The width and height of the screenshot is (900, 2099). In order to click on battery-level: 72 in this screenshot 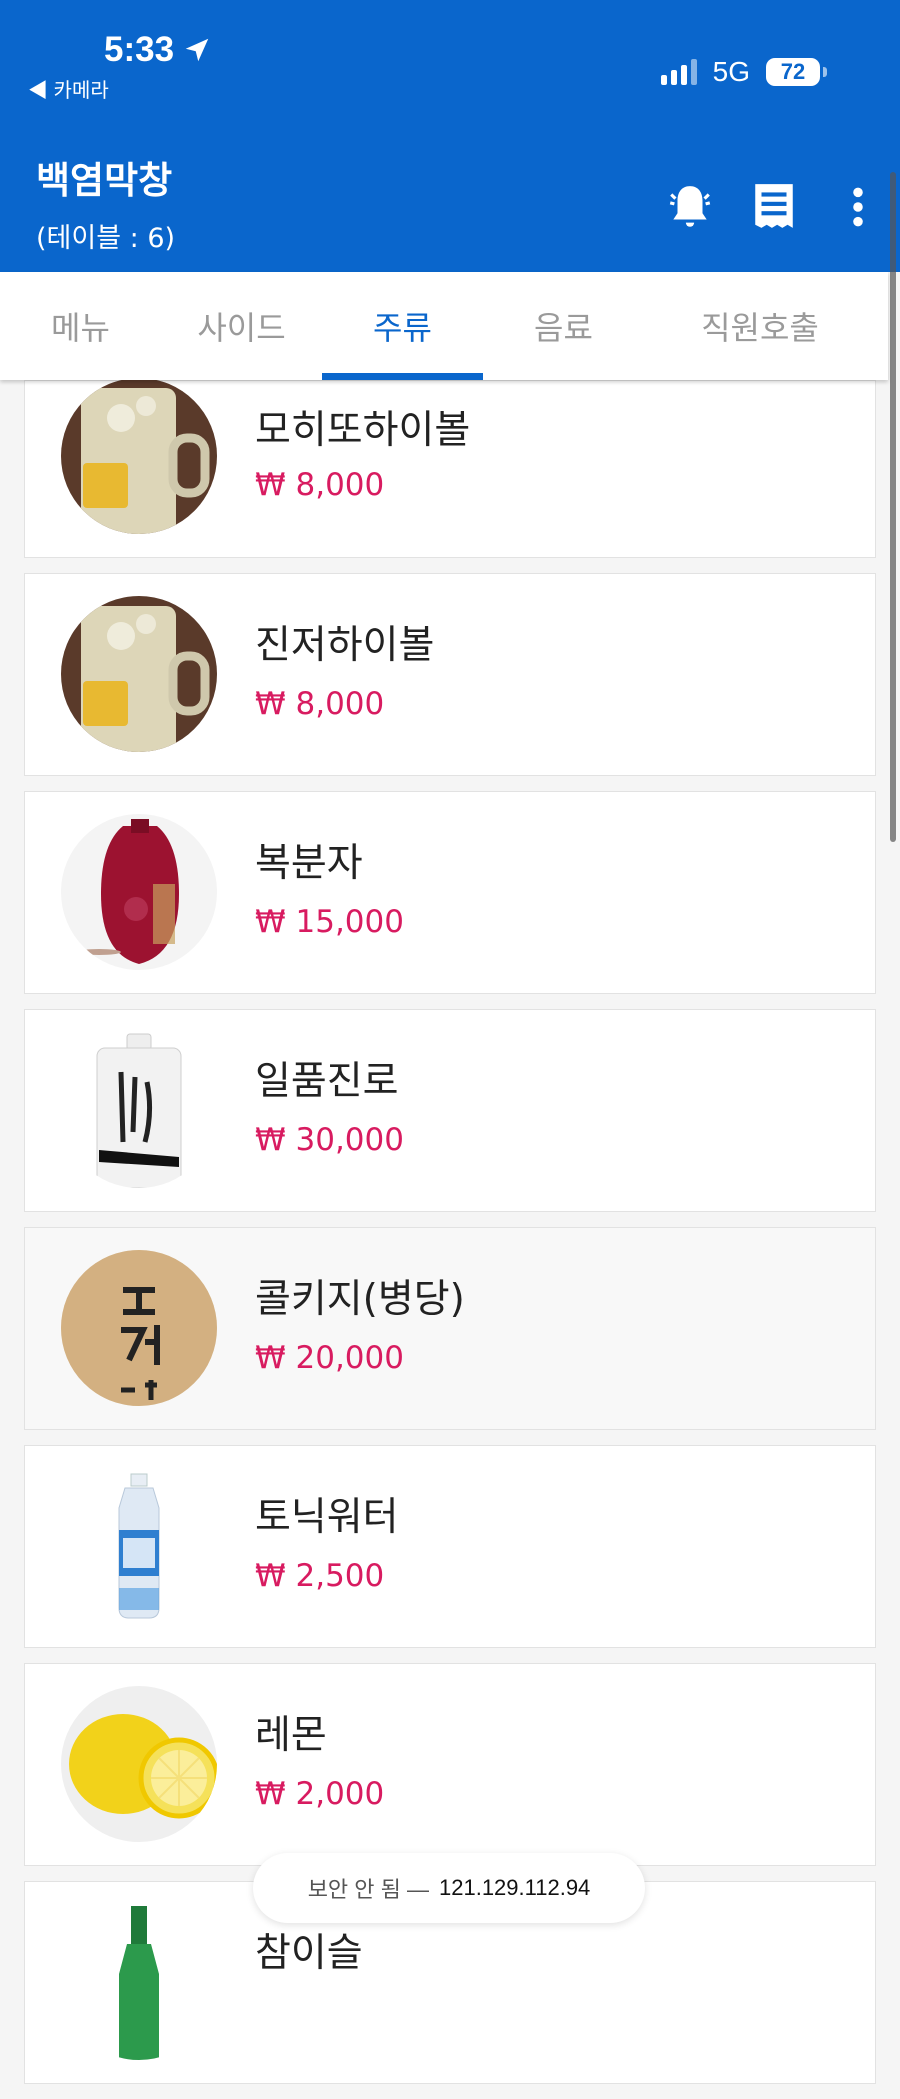, I will do `click(793, 71)`.